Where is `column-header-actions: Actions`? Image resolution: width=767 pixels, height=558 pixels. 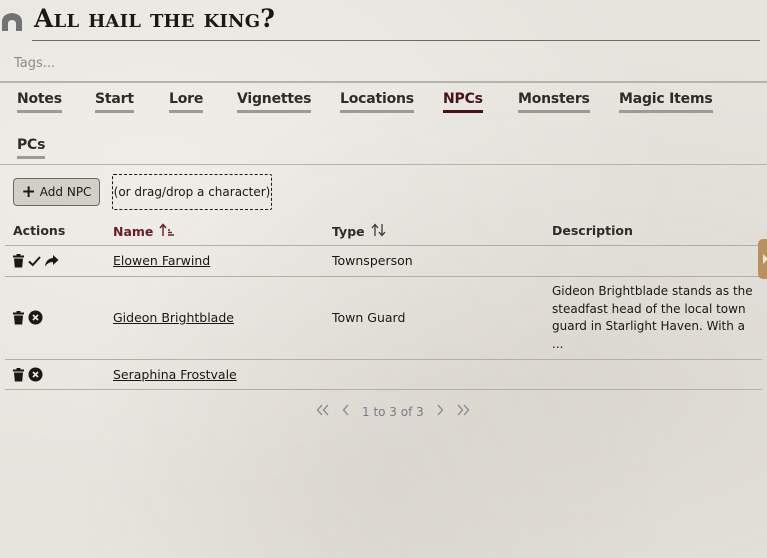 column-header-actions: Actions is located at coordinates (39, 230).